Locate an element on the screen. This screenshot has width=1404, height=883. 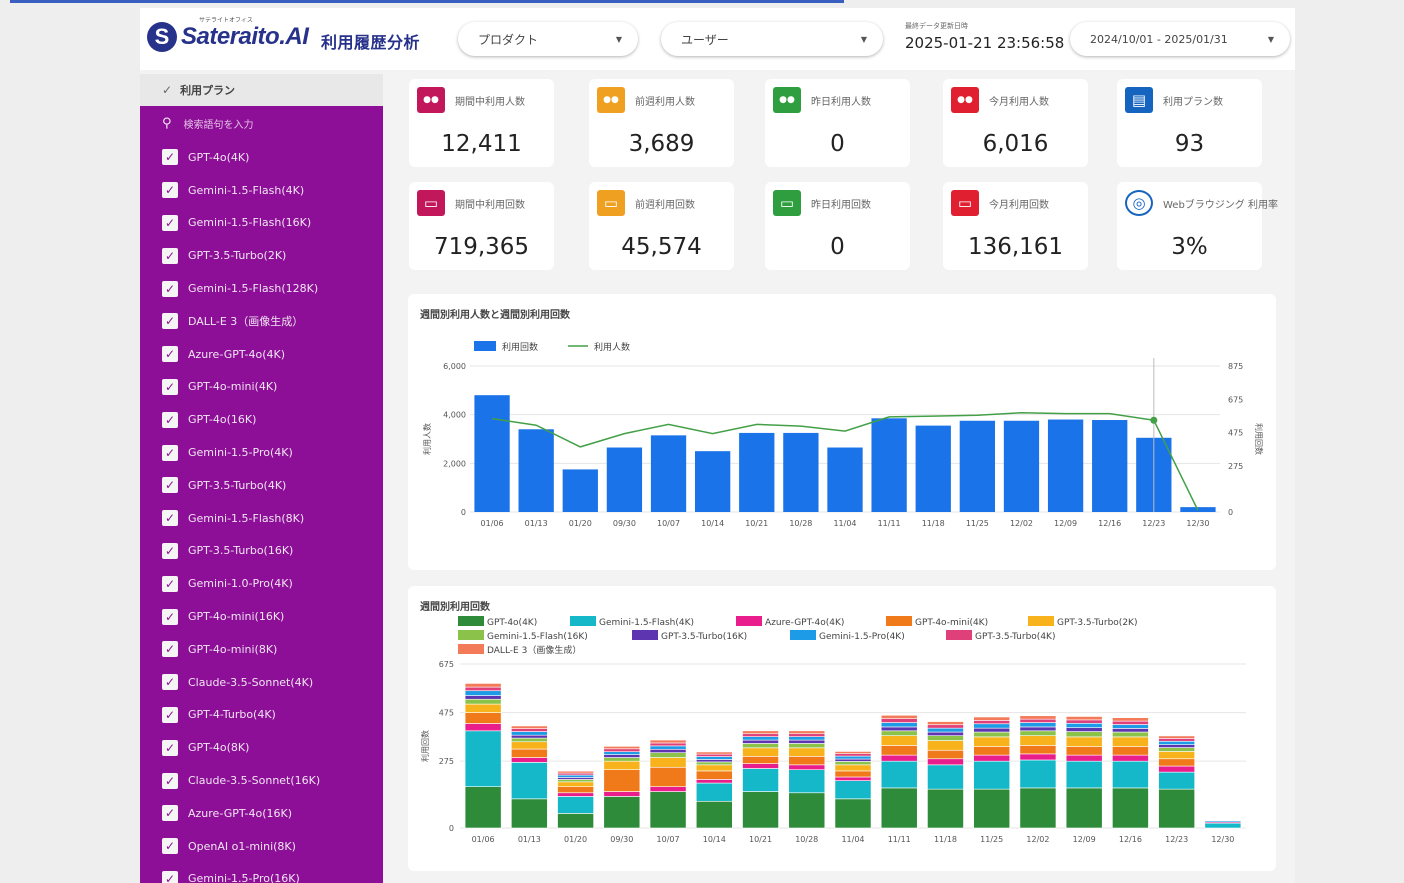
plan-checkbox-item: ✓ Gemini-1.5-Flash(4K) is located at coordinates (261, 190).